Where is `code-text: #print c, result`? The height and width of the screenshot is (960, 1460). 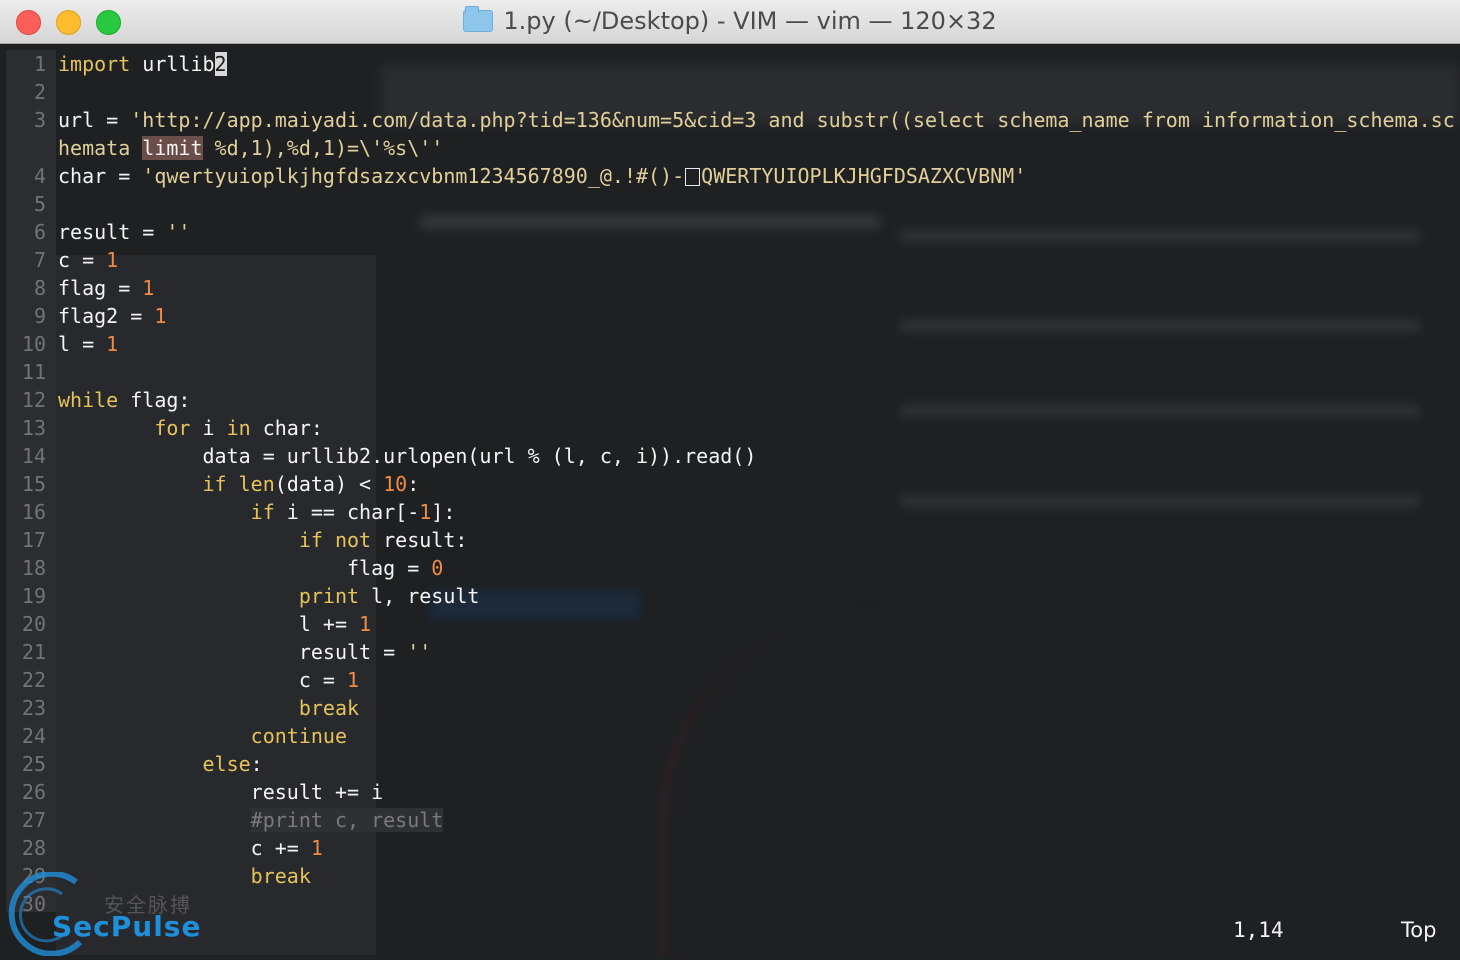
code-text: #print c, result is located at coordinates (251, 820).